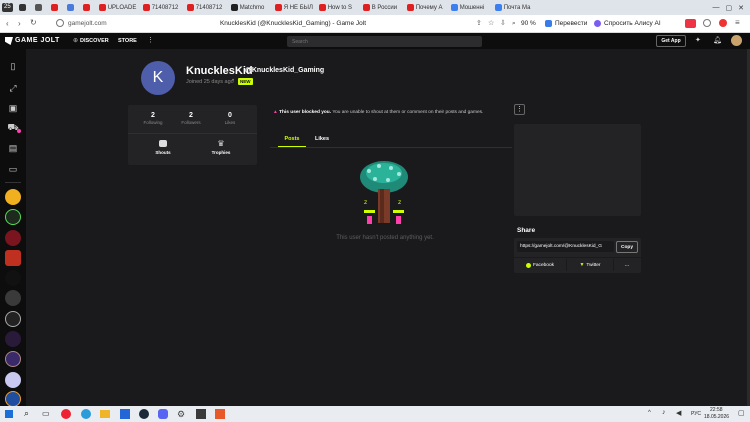 The width and height of the screenshot is (750, 422). Describe the element at coordinates (87, 23) in the screenshot. I see `url-text: gamejolt.com` at that location.